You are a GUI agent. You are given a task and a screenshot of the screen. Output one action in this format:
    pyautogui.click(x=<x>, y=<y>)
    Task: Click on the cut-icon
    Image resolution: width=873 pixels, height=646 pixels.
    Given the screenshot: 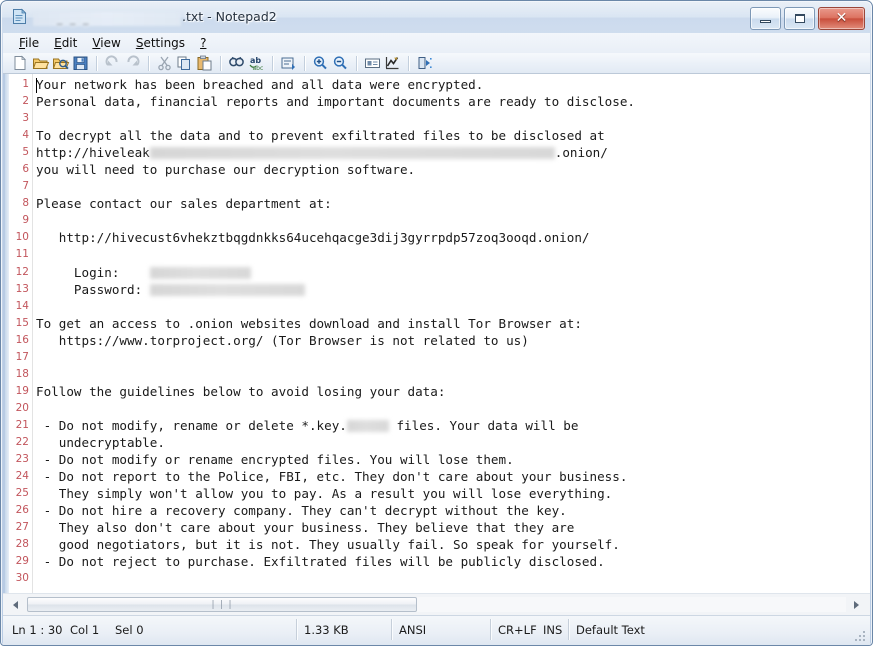 What is the action you would take?
    pyautogui.click(x=164, y=63)
    